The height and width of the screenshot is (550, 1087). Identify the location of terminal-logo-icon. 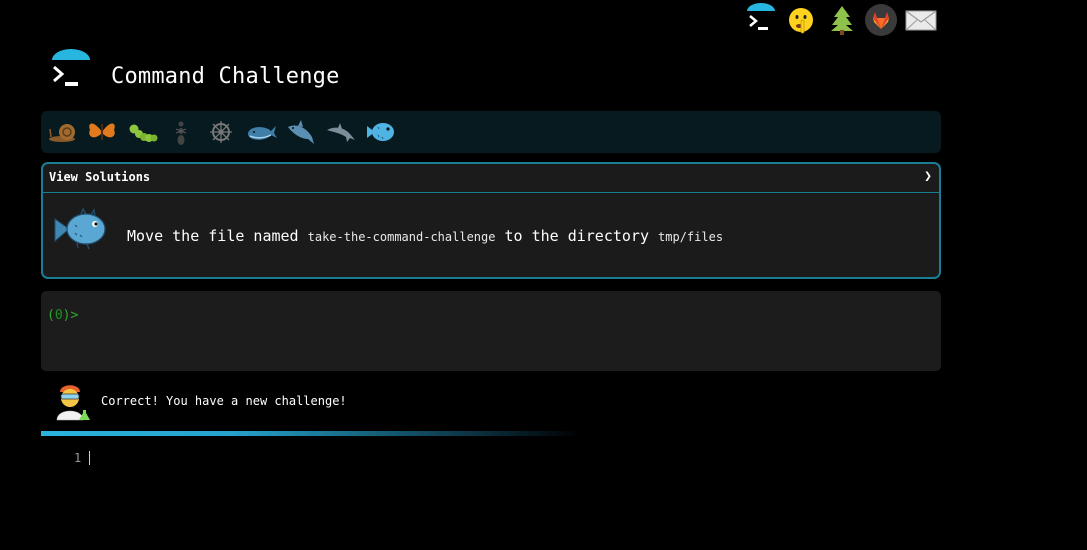
(71, 70).